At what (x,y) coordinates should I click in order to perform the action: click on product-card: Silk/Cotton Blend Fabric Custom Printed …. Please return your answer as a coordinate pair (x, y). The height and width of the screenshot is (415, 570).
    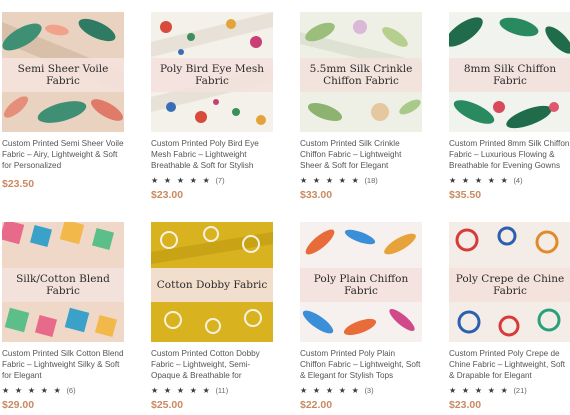
    Looking at the image, I should click on (63, 316).